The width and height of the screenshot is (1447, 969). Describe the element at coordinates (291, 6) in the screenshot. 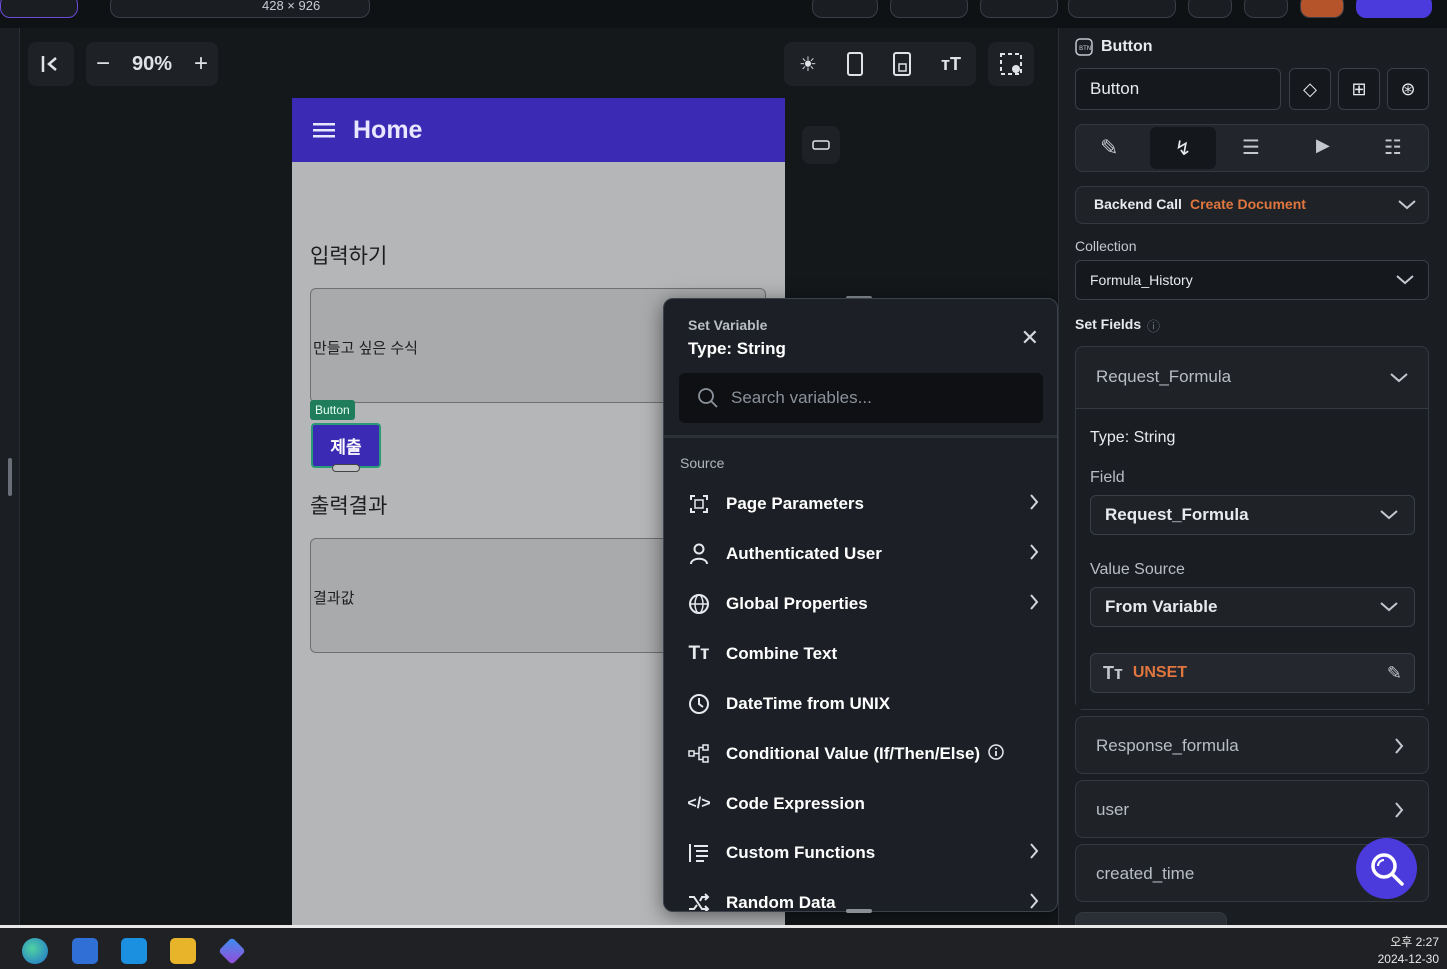

I see `resolution-text: 428 × 926` at that location.